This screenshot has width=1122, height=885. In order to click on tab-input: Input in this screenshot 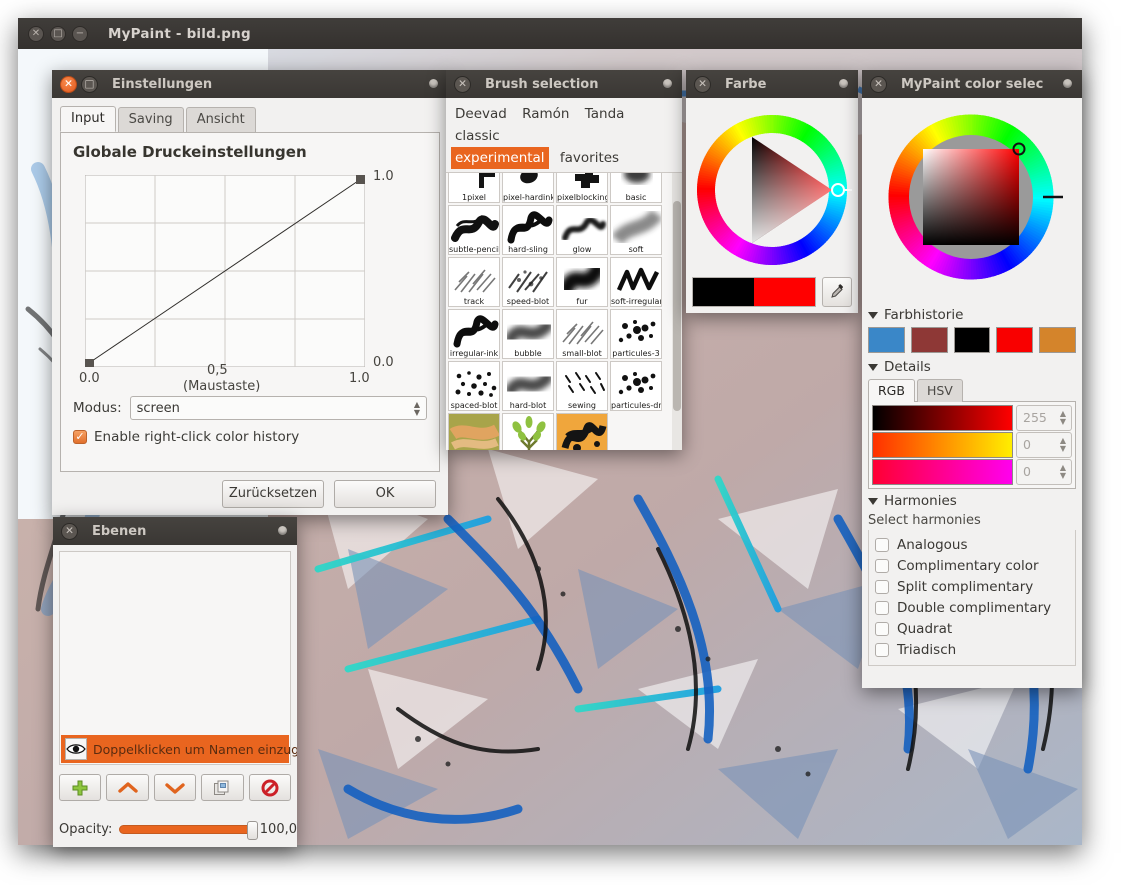, I will do `click(88, 119)`.